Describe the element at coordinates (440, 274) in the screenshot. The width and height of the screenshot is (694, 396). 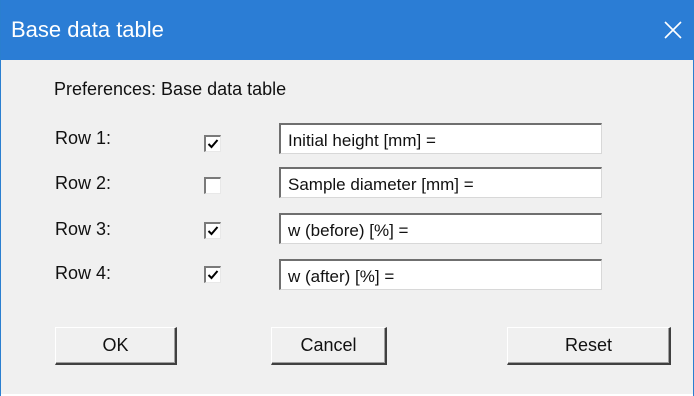
I see `row-4-field` at that location.